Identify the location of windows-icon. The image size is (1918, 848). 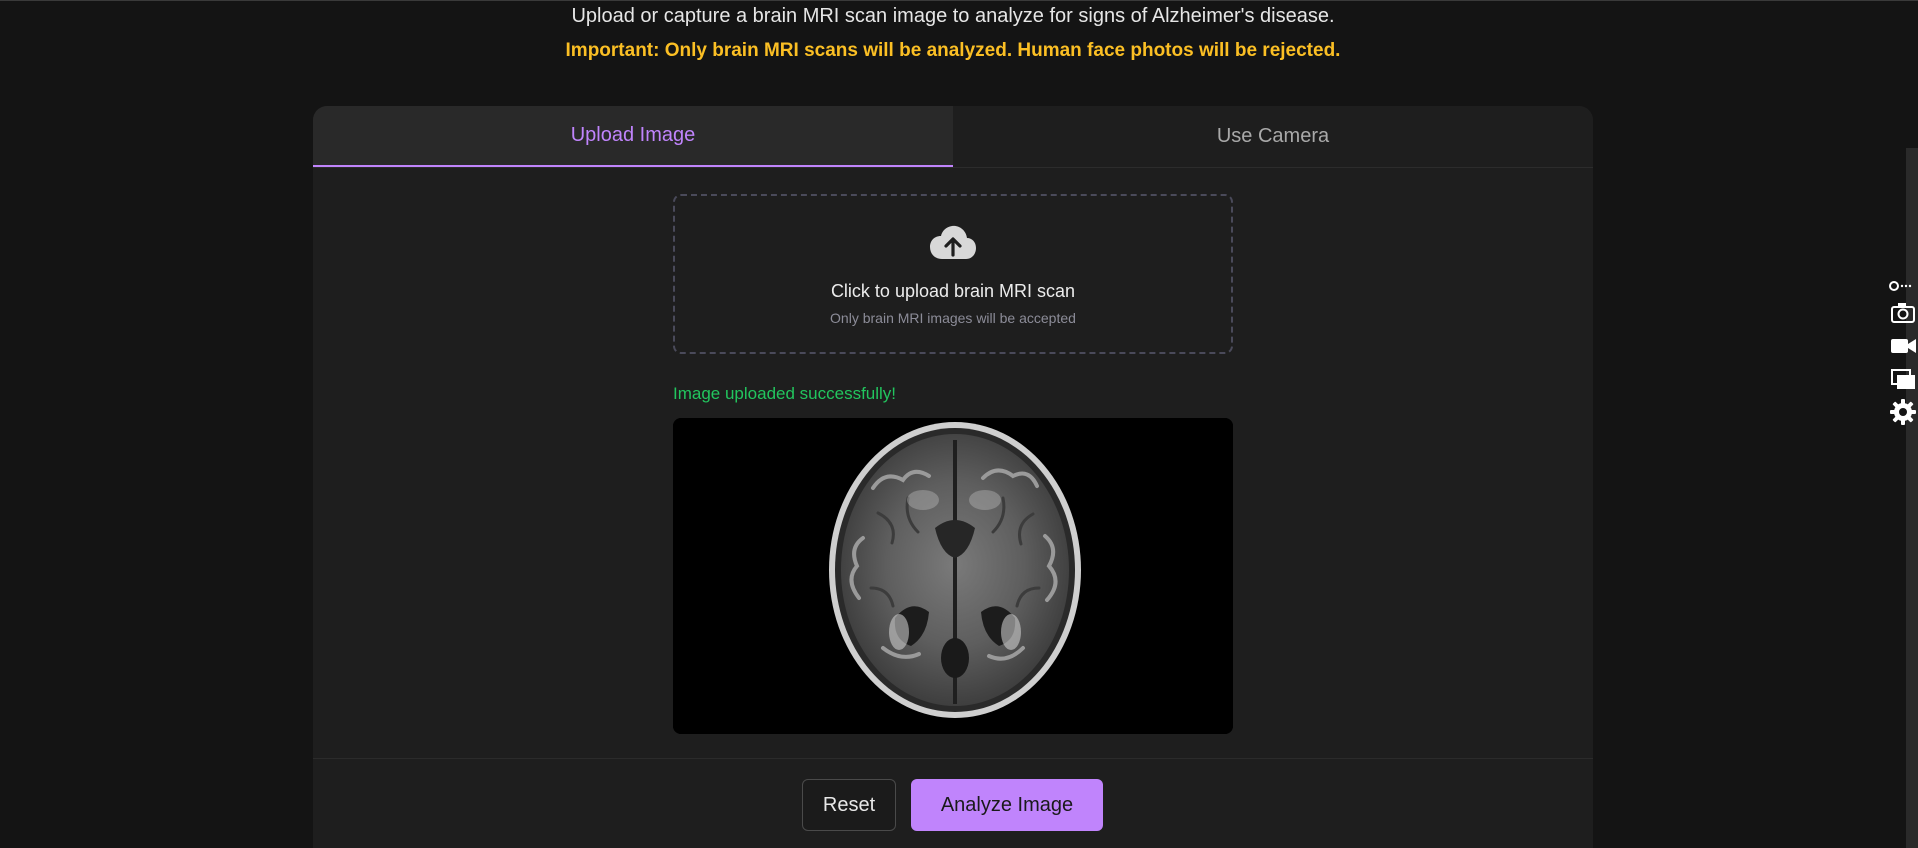
(1903, 379).